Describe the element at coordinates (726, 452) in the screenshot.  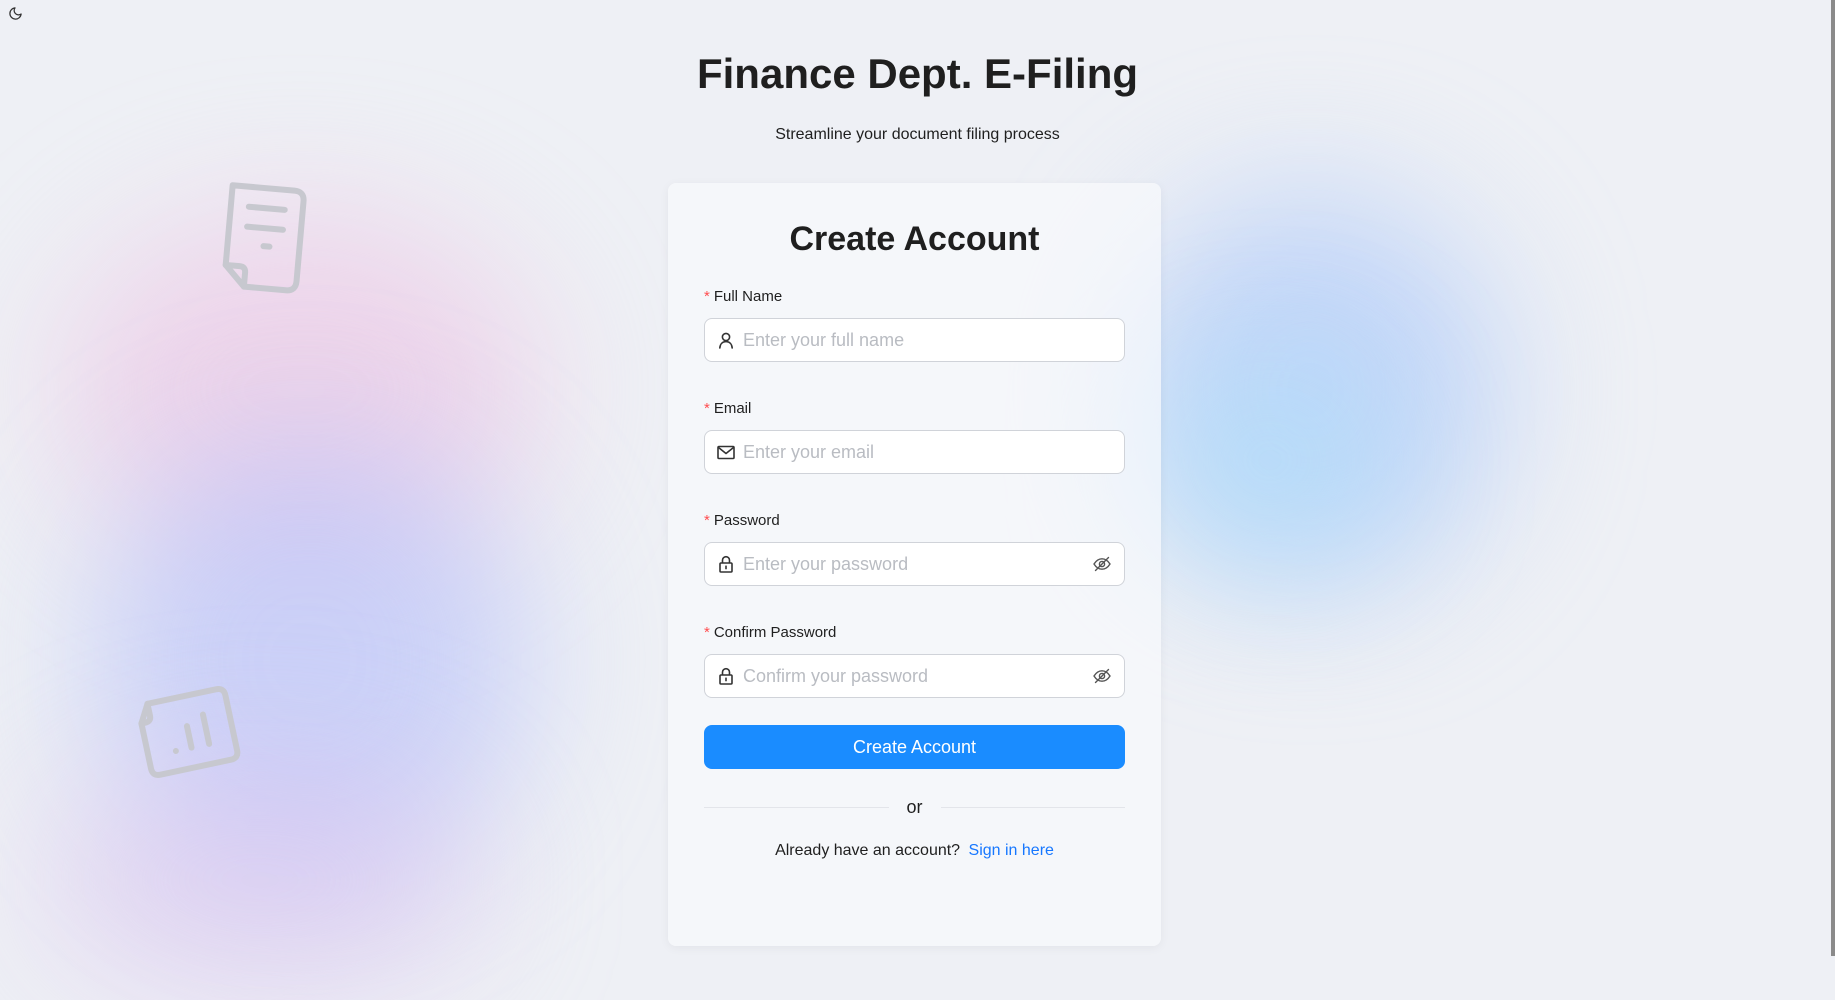
I see `mail-icon` at that location.